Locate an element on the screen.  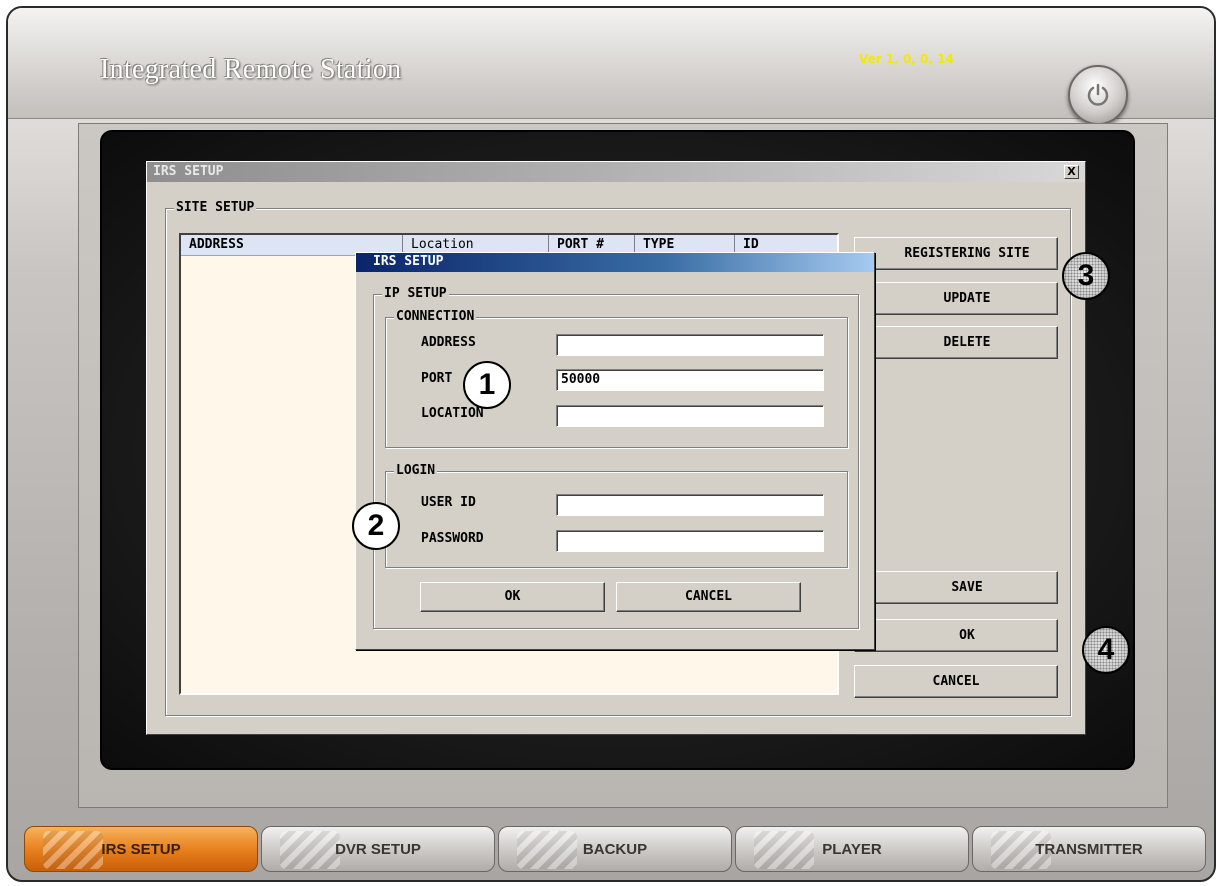
version-label: Ver 1, 0, 0, 14 is located at coordinates (906, 59).